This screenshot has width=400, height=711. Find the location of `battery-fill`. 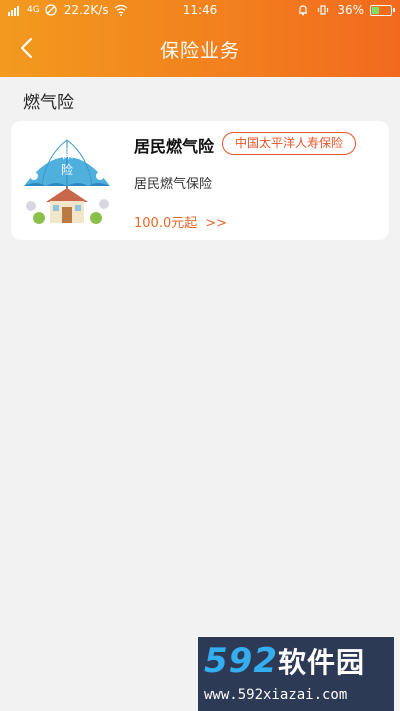

battery-fill is located at coordinates (376, 10).